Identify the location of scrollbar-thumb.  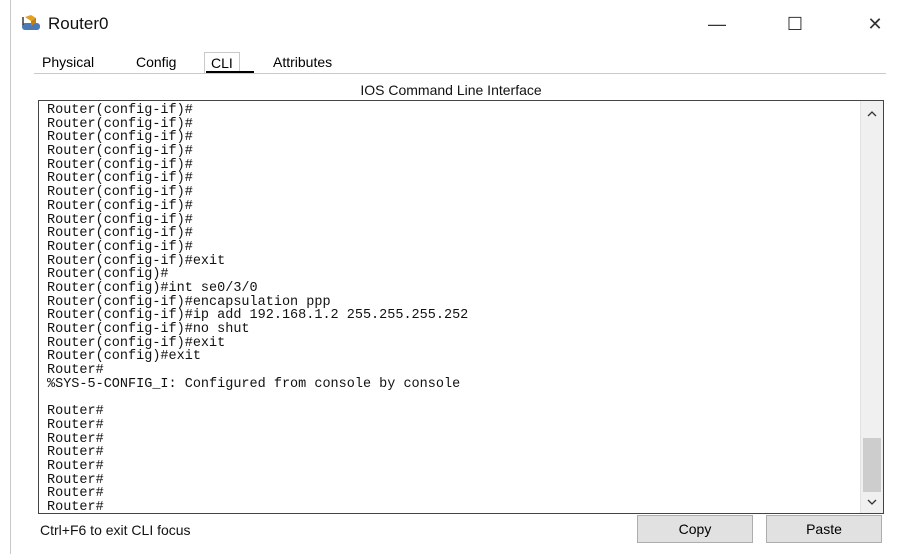
(872, 465).